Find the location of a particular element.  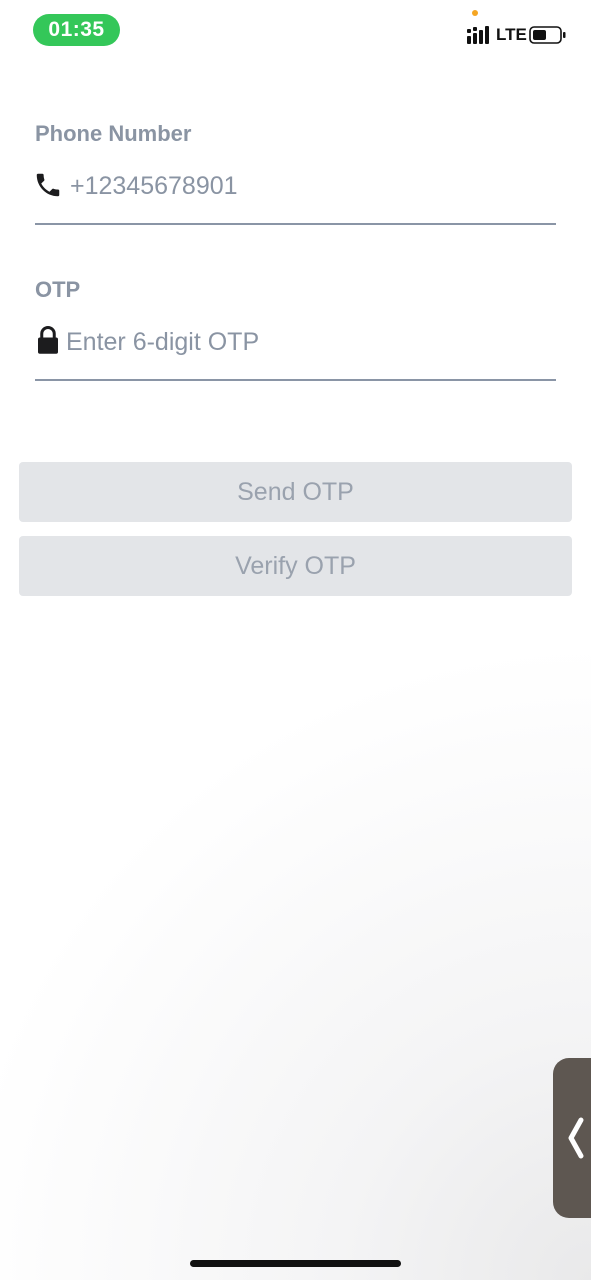

phone-number-label: Phone Number is located at coordinates (113, 133).